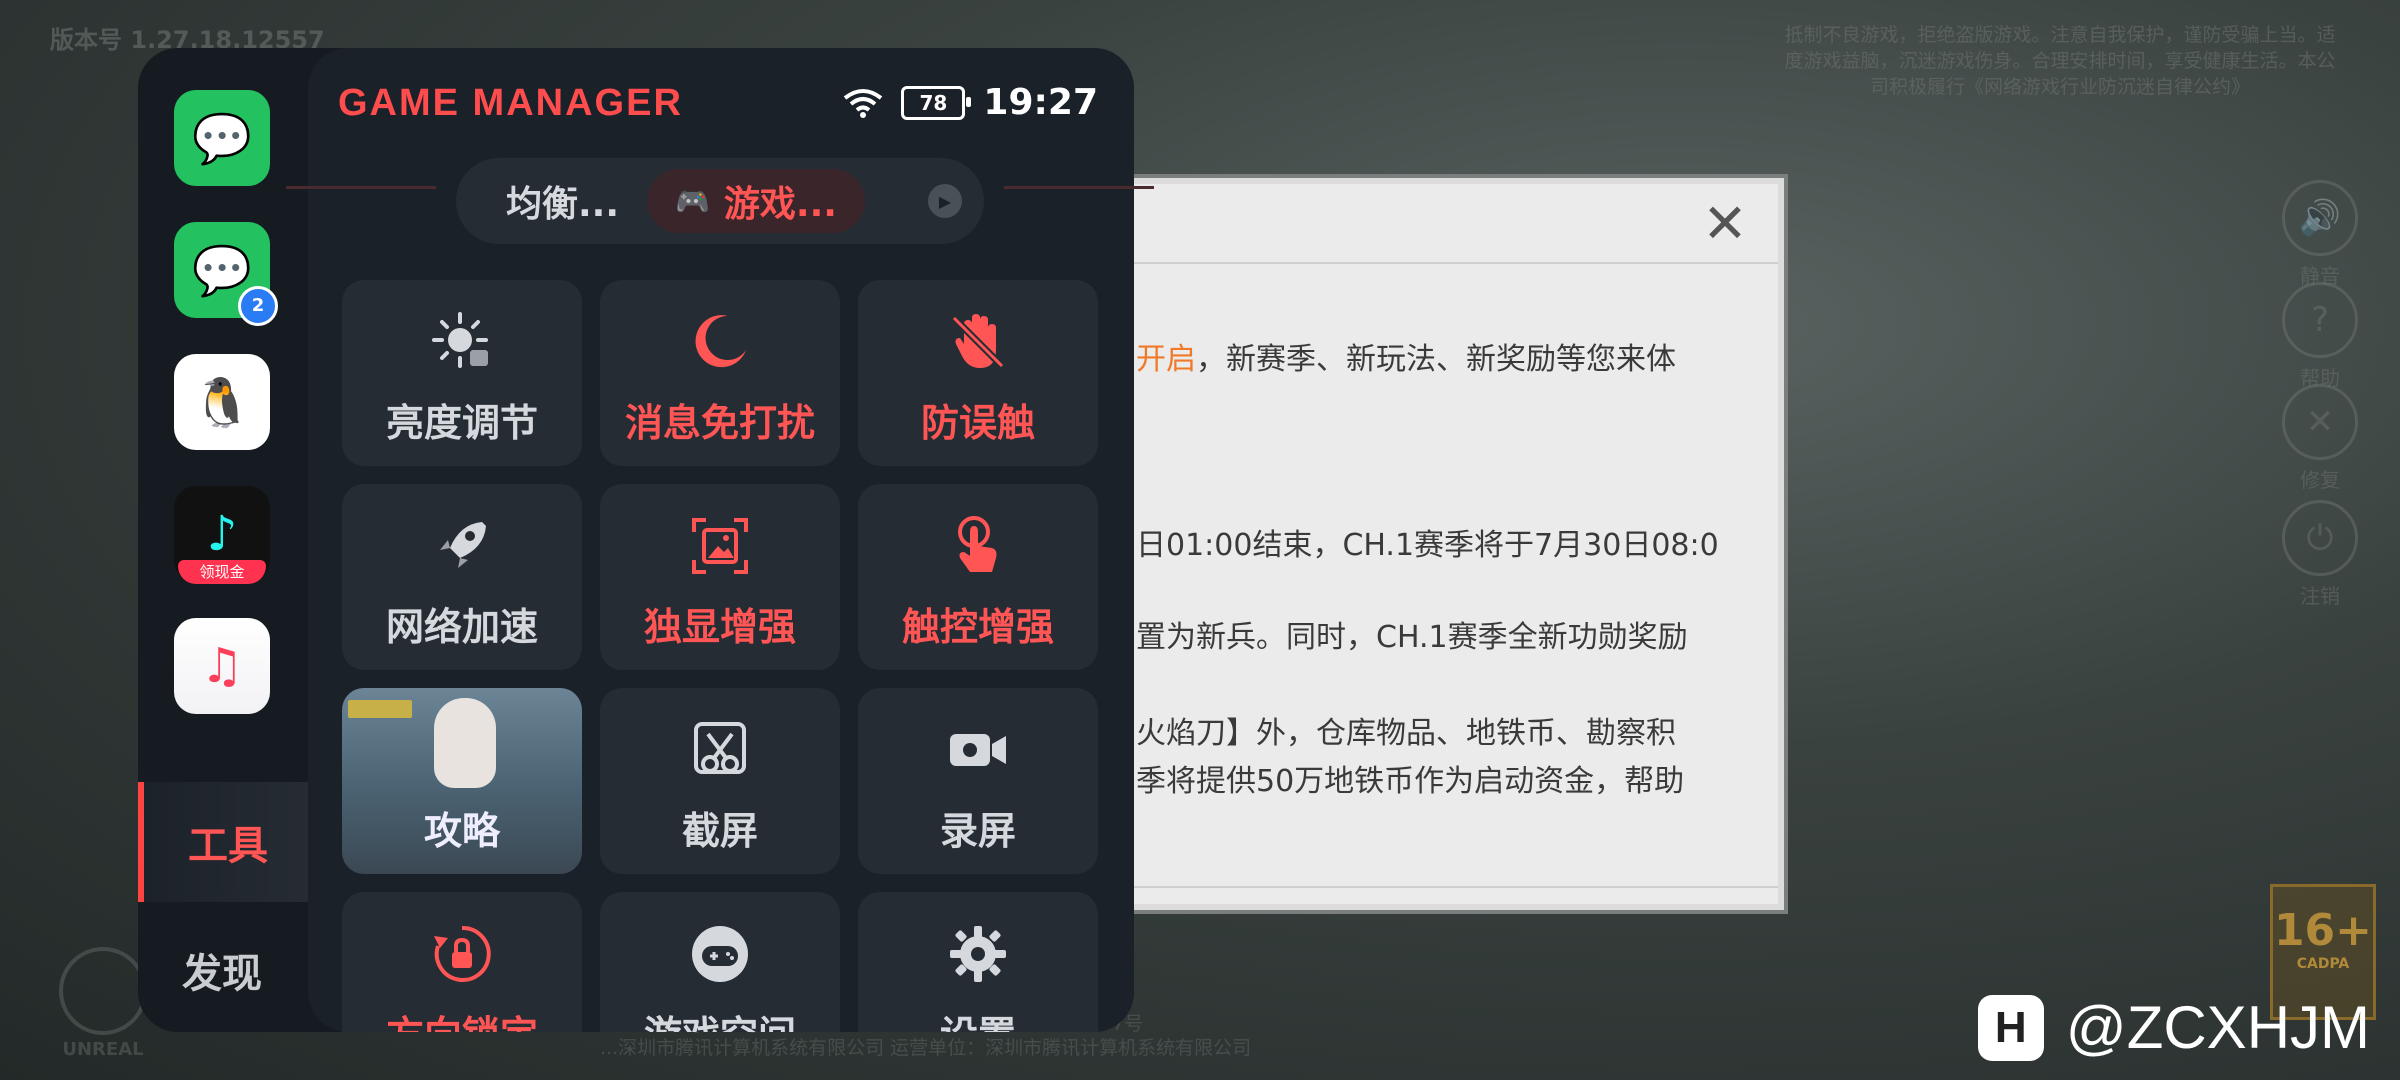 Image resolution: width=2400 pixels, height=1080 pixels. I want to click on age-rating: 16+, so click(2323, 930).